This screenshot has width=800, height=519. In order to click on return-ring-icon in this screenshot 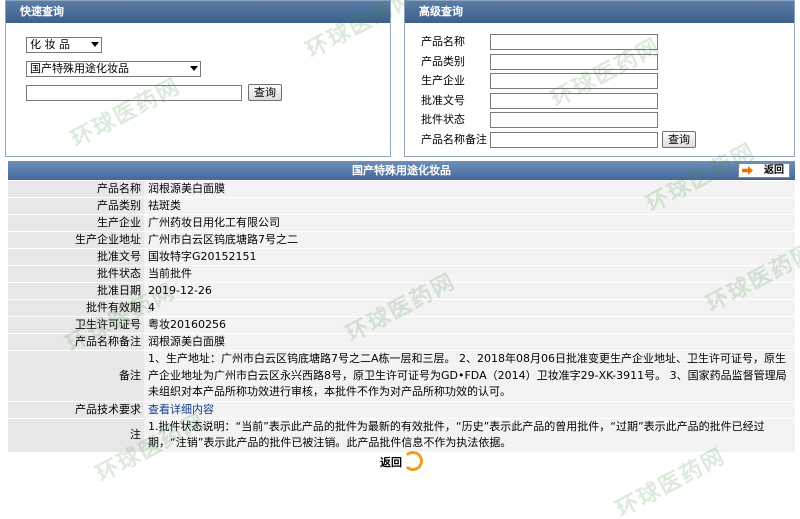, I will do `click(413, 461)`.